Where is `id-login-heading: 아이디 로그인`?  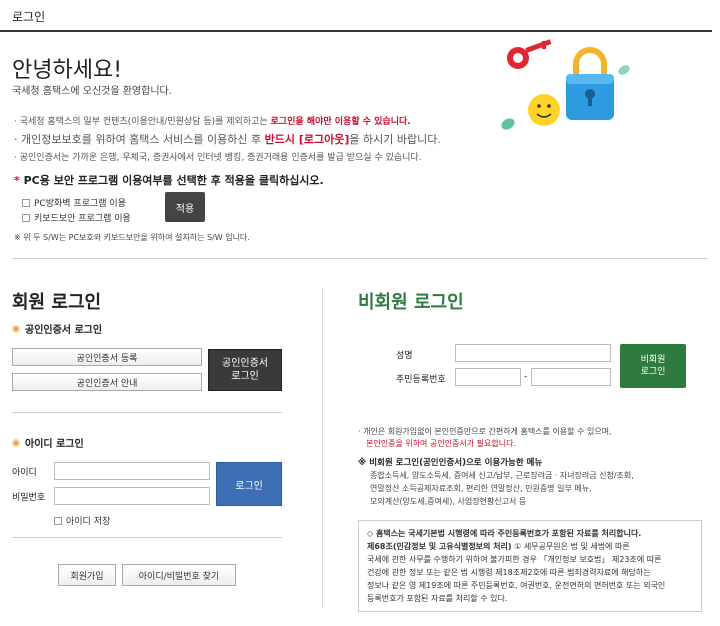
id-login-heading: 아이디 로그인 is located at coordinates (48, 442).